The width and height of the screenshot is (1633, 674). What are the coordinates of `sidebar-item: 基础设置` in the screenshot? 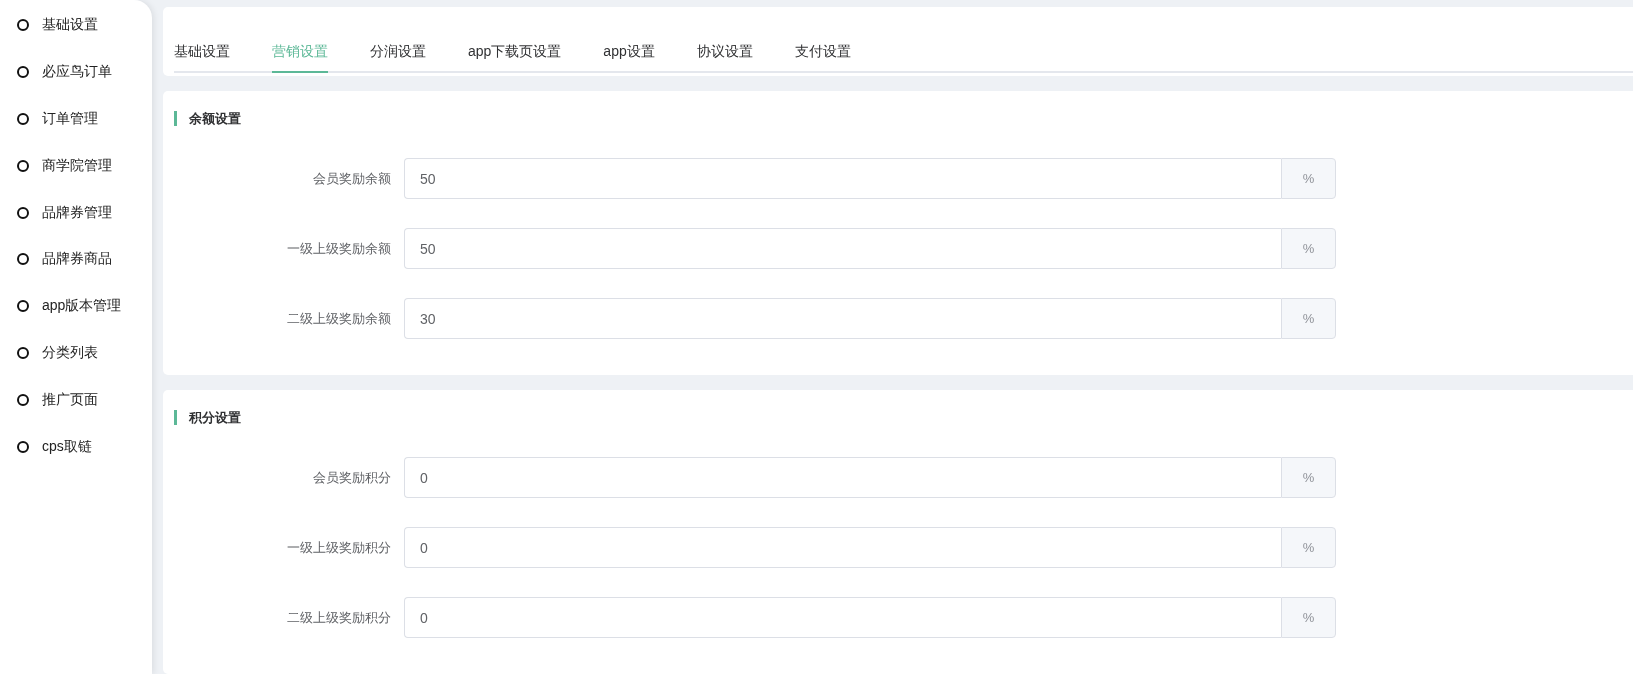 It's located at (76, 25).